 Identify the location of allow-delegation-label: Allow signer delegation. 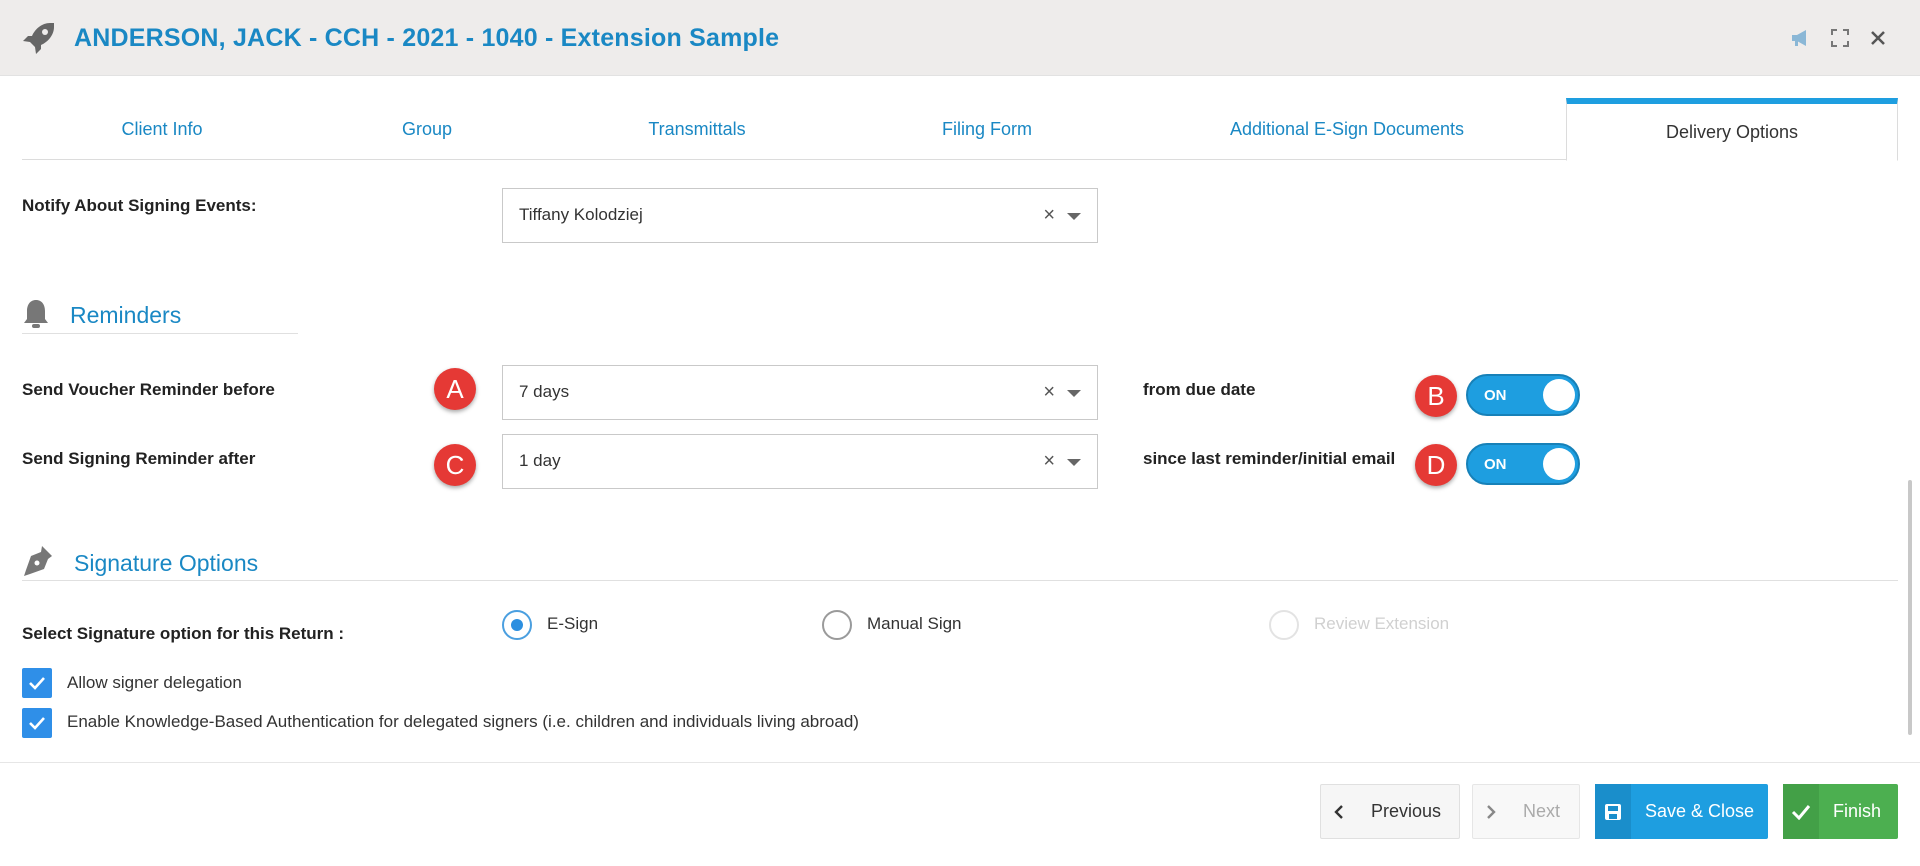
(154, 682).